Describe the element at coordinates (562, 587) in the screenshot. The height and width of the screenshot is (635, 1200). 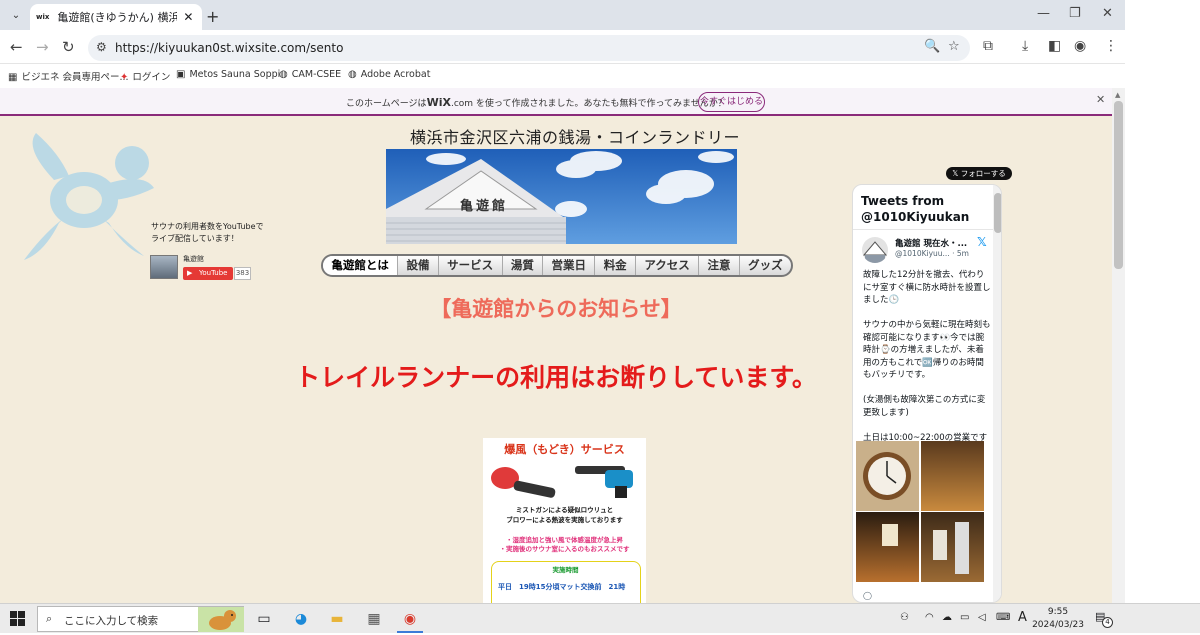
I see `flyer-schedule-line: 平日 19時15分頃マット交換前 21時` at that location.